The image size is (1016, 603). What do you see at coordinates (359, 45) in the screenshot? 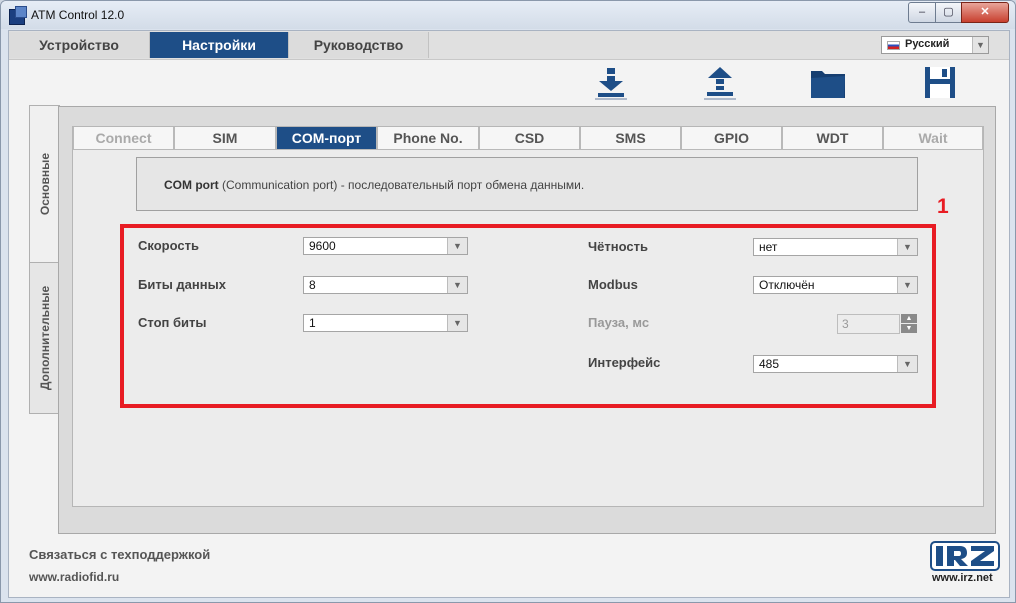
I see `tab-manual: Руководство` at bounding box center [359, 45].